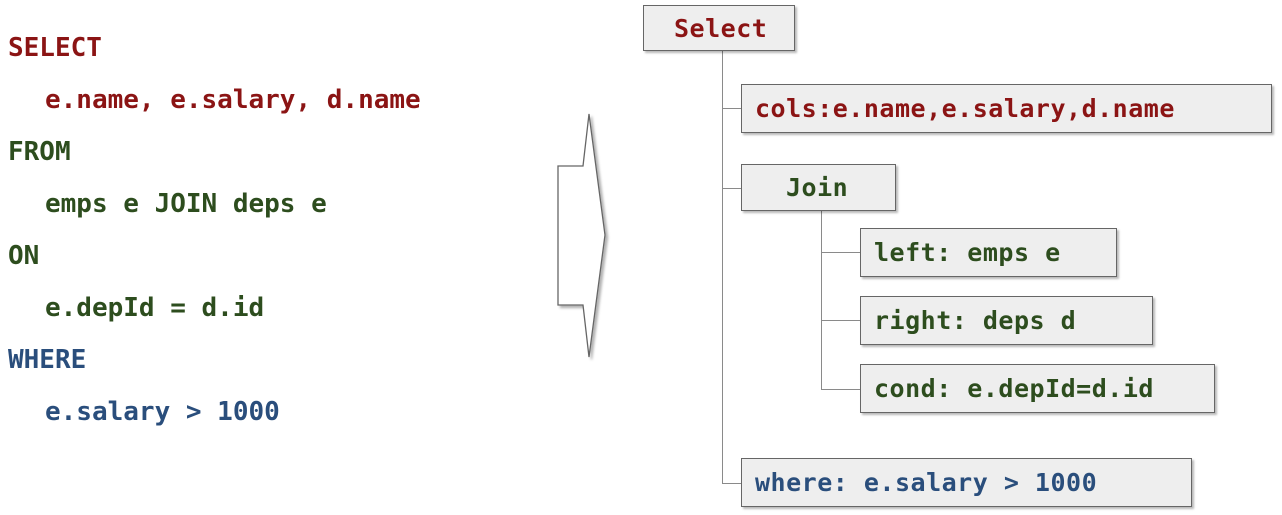  Describe the element at coordinates (821, 300) in the screenshot. I see `connector-join-trunk` at that location.